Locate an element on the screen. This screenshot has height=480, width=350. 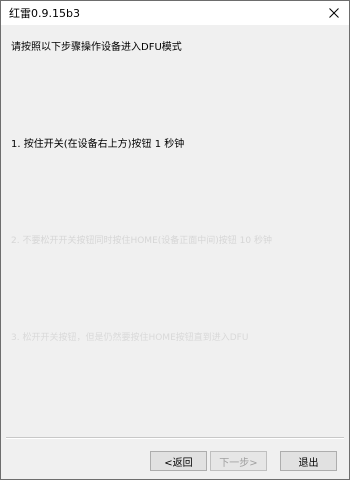
window-title: 红雷0.9.15b3 is located at coordinates (44, 13).